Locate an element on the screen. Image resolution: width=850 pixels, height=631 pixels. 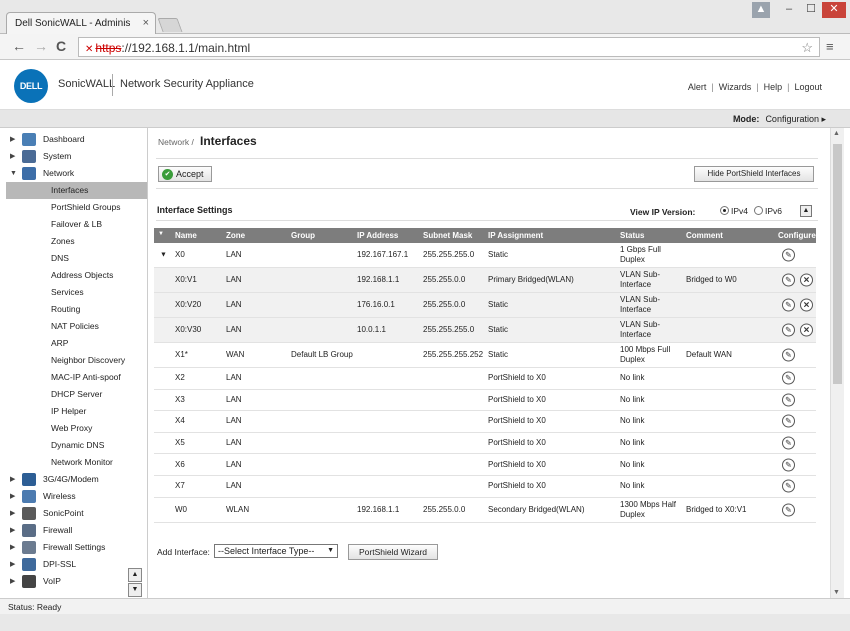
url-input: ✕ https://192.168.1.1/main.html ☆ is located at coordinates (449, 47).